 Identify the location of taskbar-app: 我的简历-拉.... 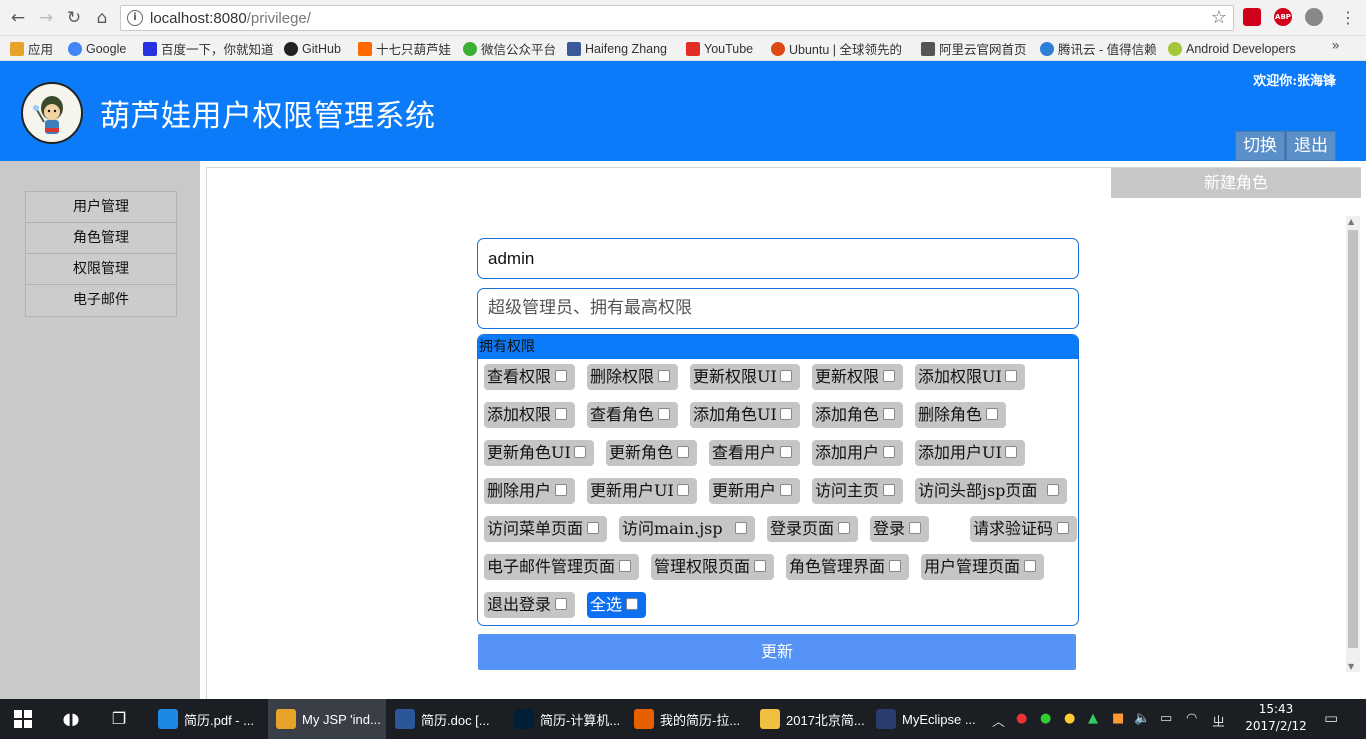
(685, 719).